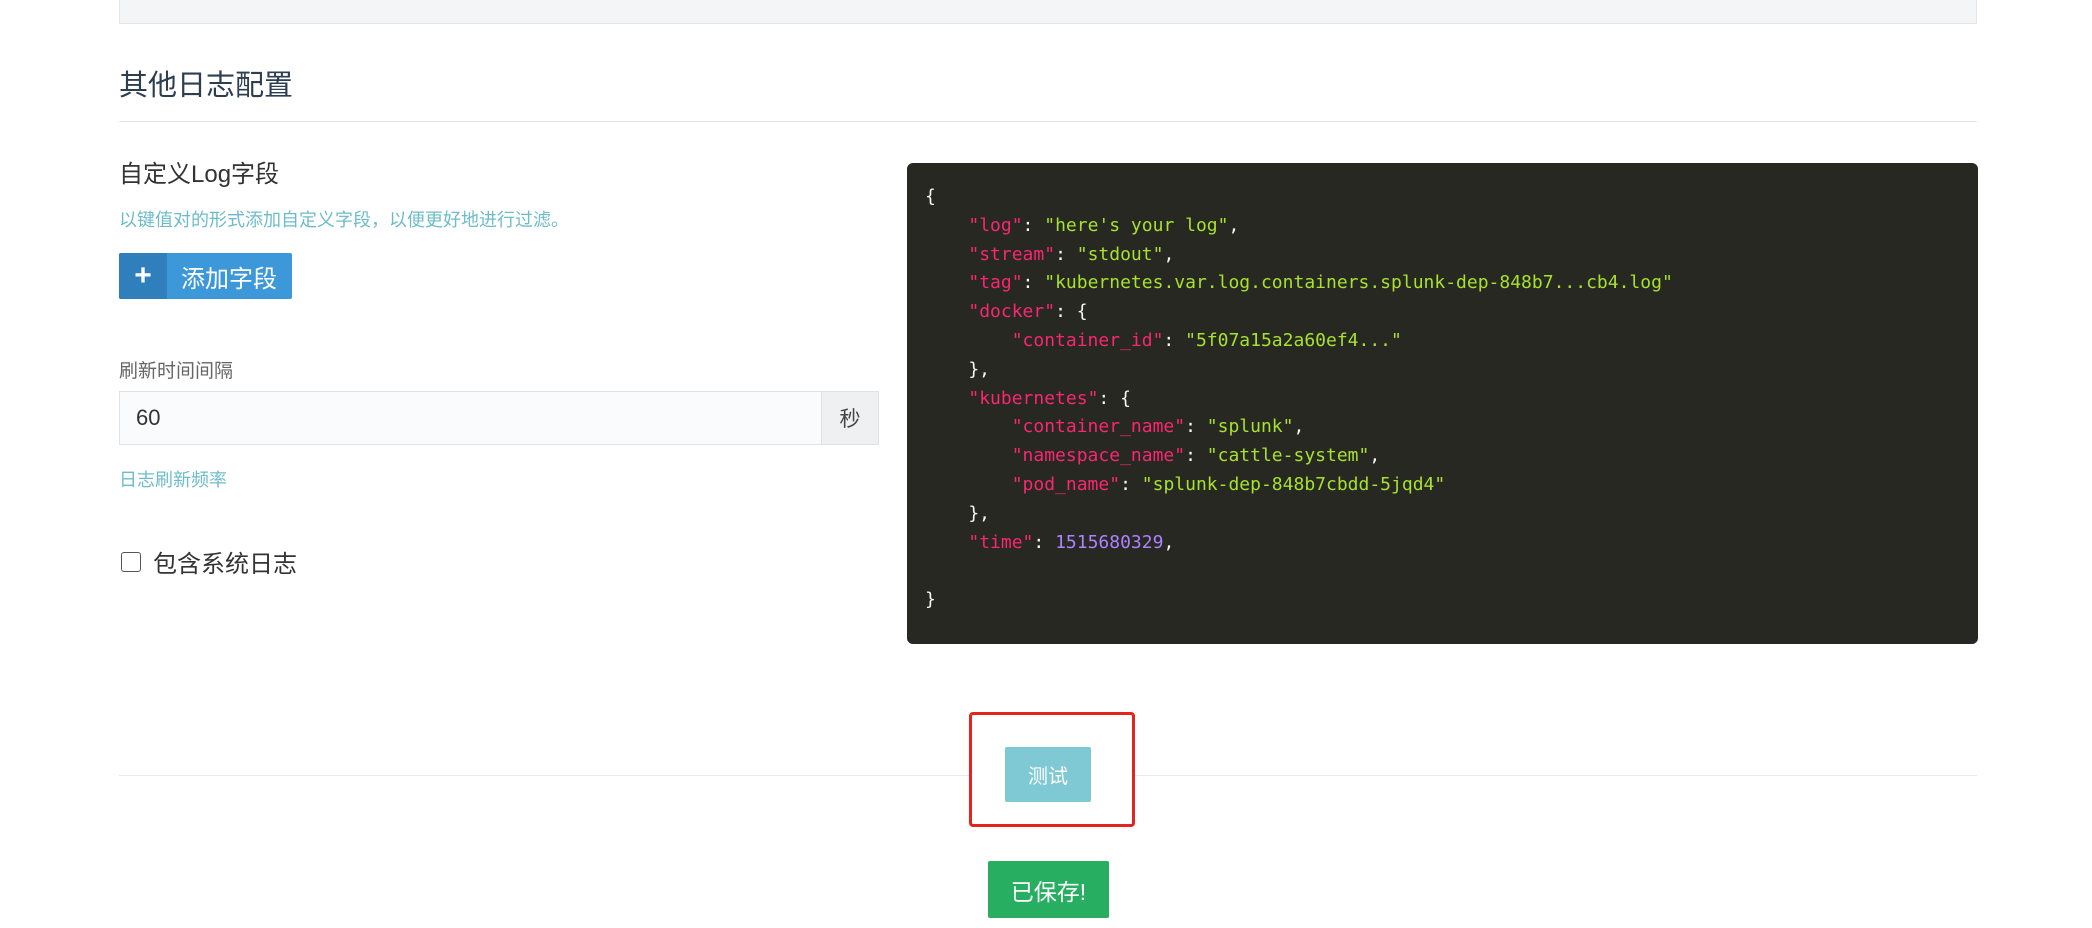 The image size is (2092, 928). What do you see at coordinates (1087, 340) in the screenshot?
I see `code-token: "container_id"` at bounding box center [1087, 340].